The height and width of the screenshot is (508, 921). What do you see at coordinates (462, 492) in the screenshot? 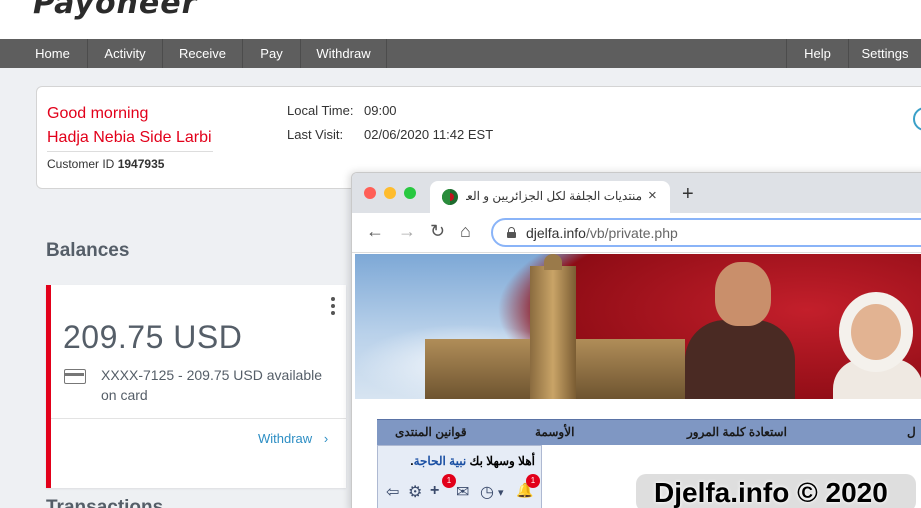
I see `messages-icon: ✉` at bounding box center [462, 492].